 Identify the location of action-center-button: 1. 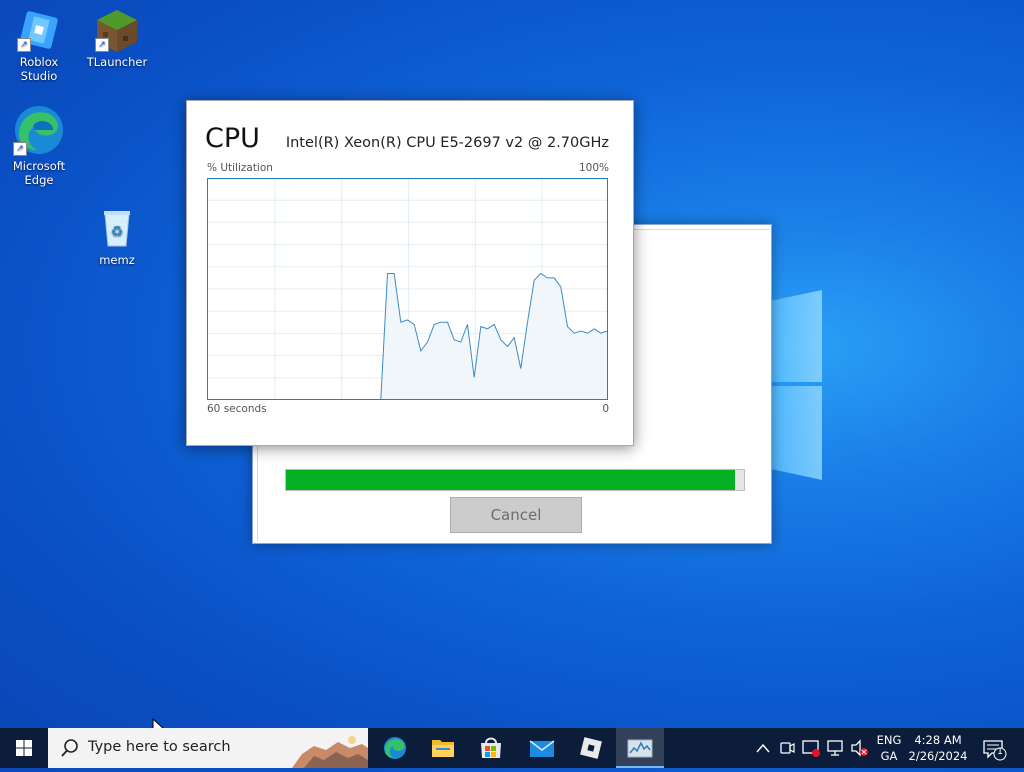
(994, 748).